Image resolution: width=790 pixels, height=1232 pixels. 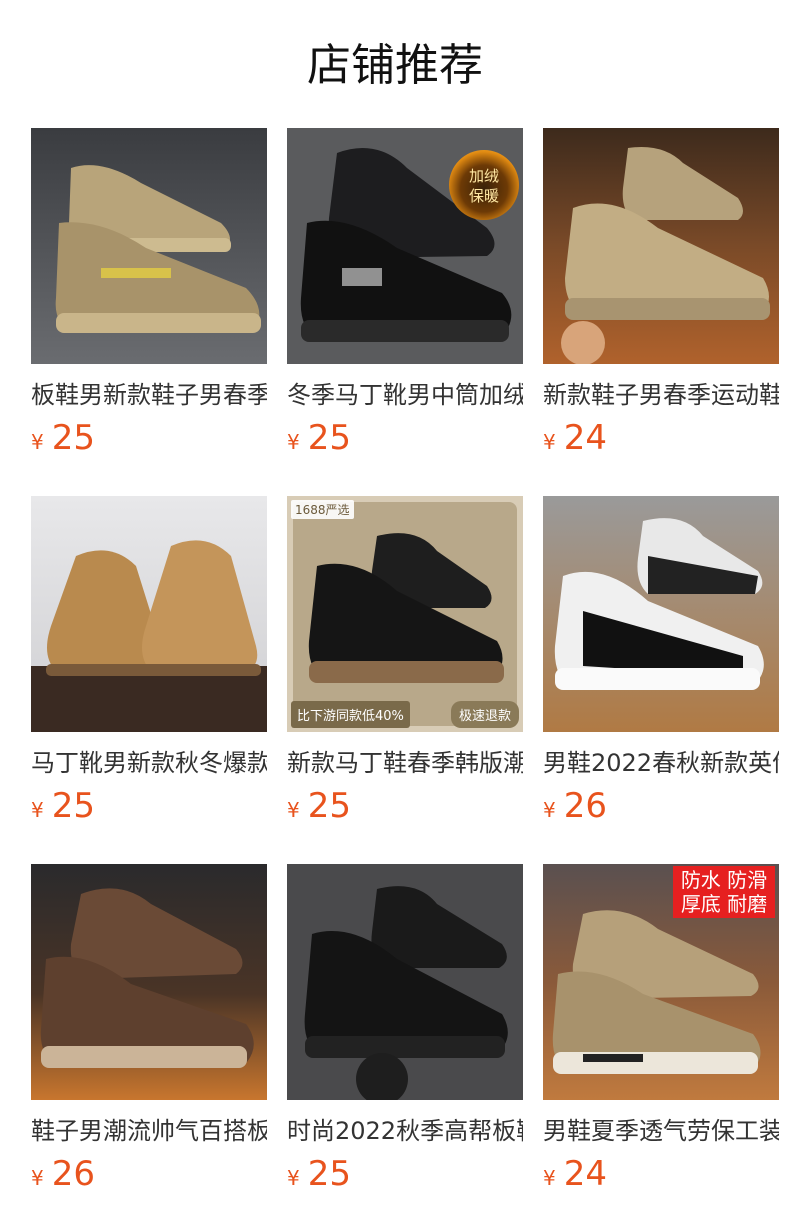 What do you see at coordinates (661, 395) in the screenshot?
I see `product-name: 新款鞋子男春季运动鞋` at bounding box center [661, 395].